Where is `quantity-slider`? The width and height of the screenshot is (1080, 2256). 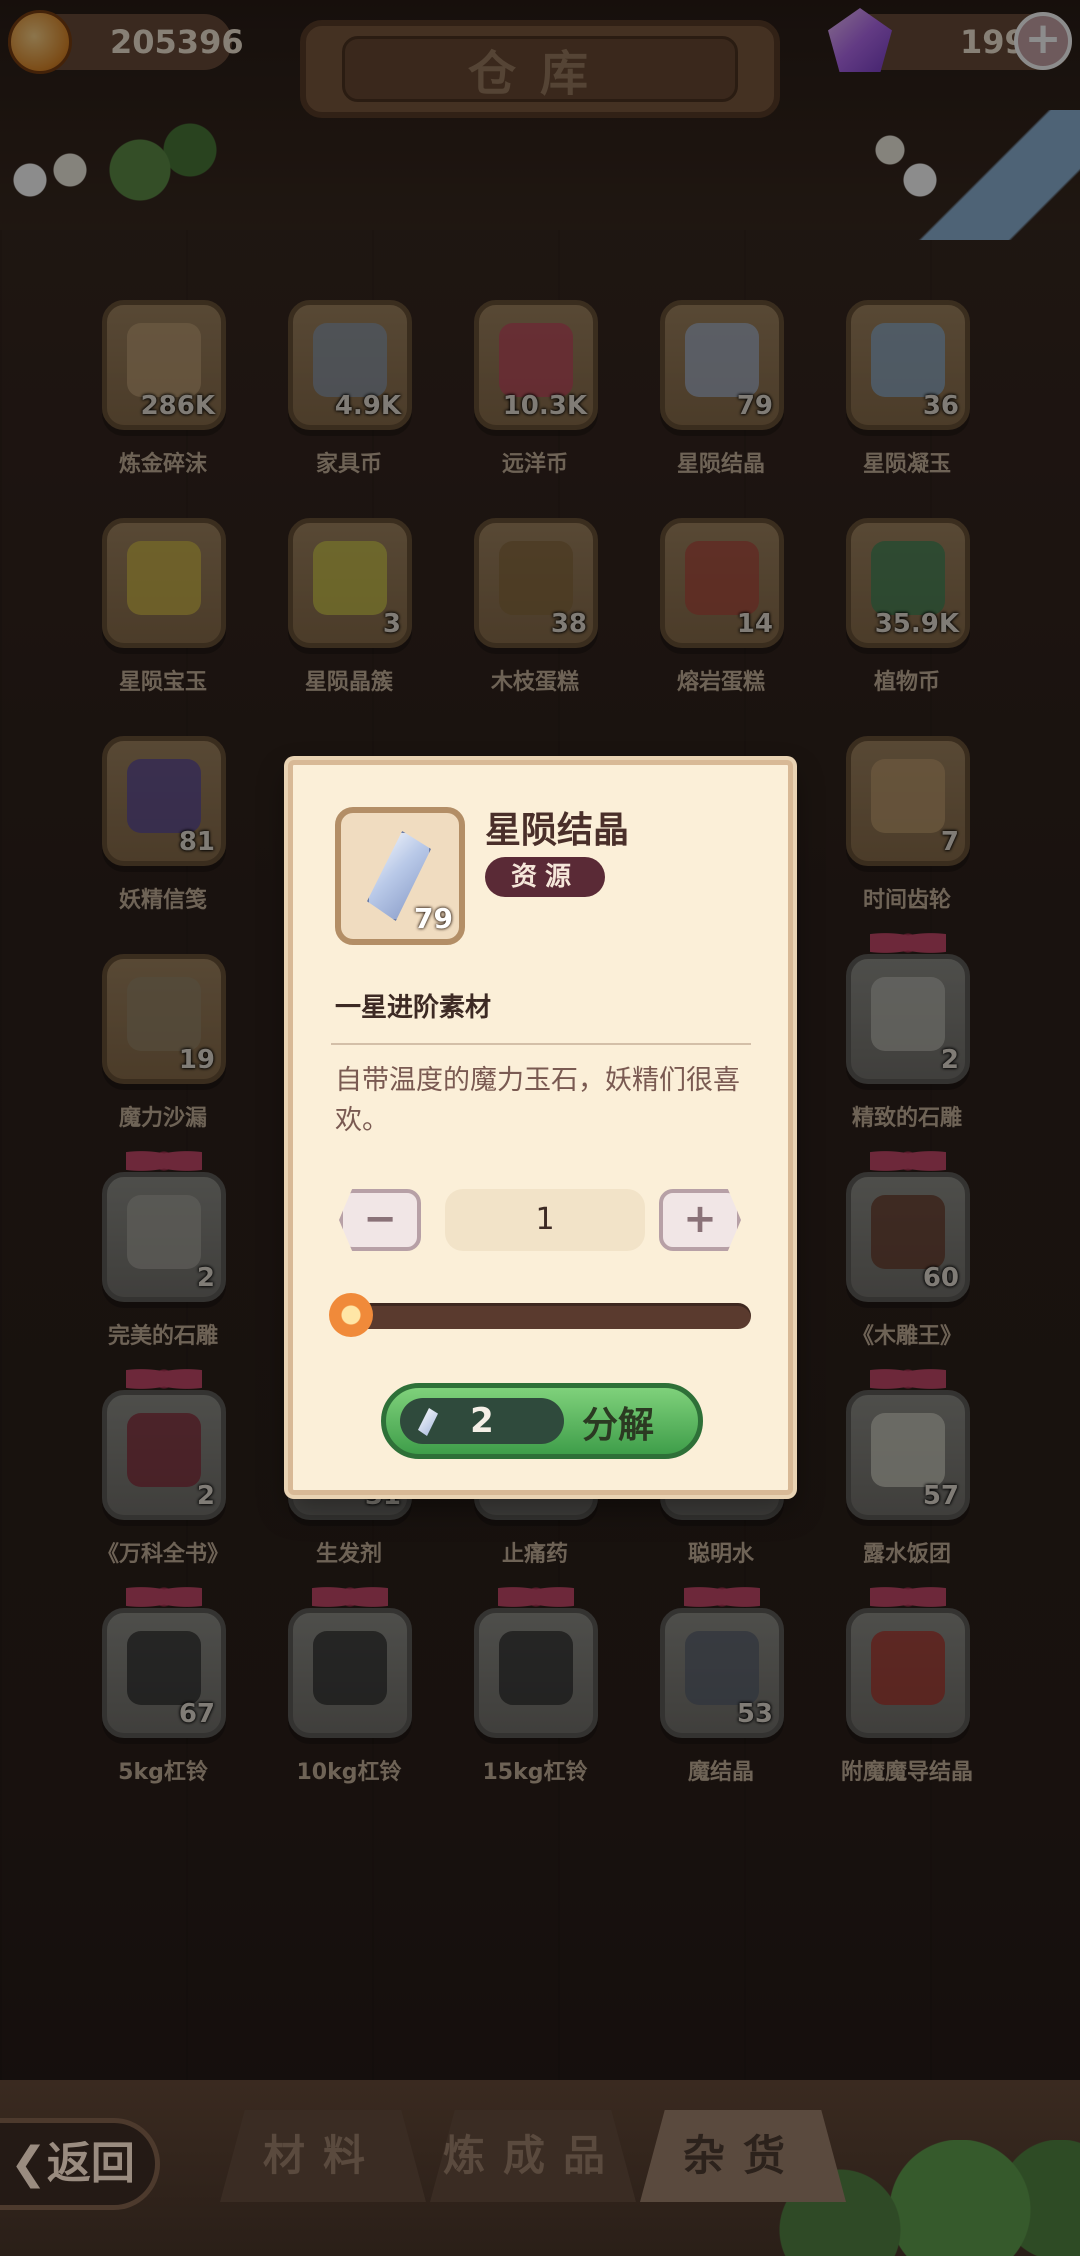 quantity-slider is located at coordinates (540, 1315).